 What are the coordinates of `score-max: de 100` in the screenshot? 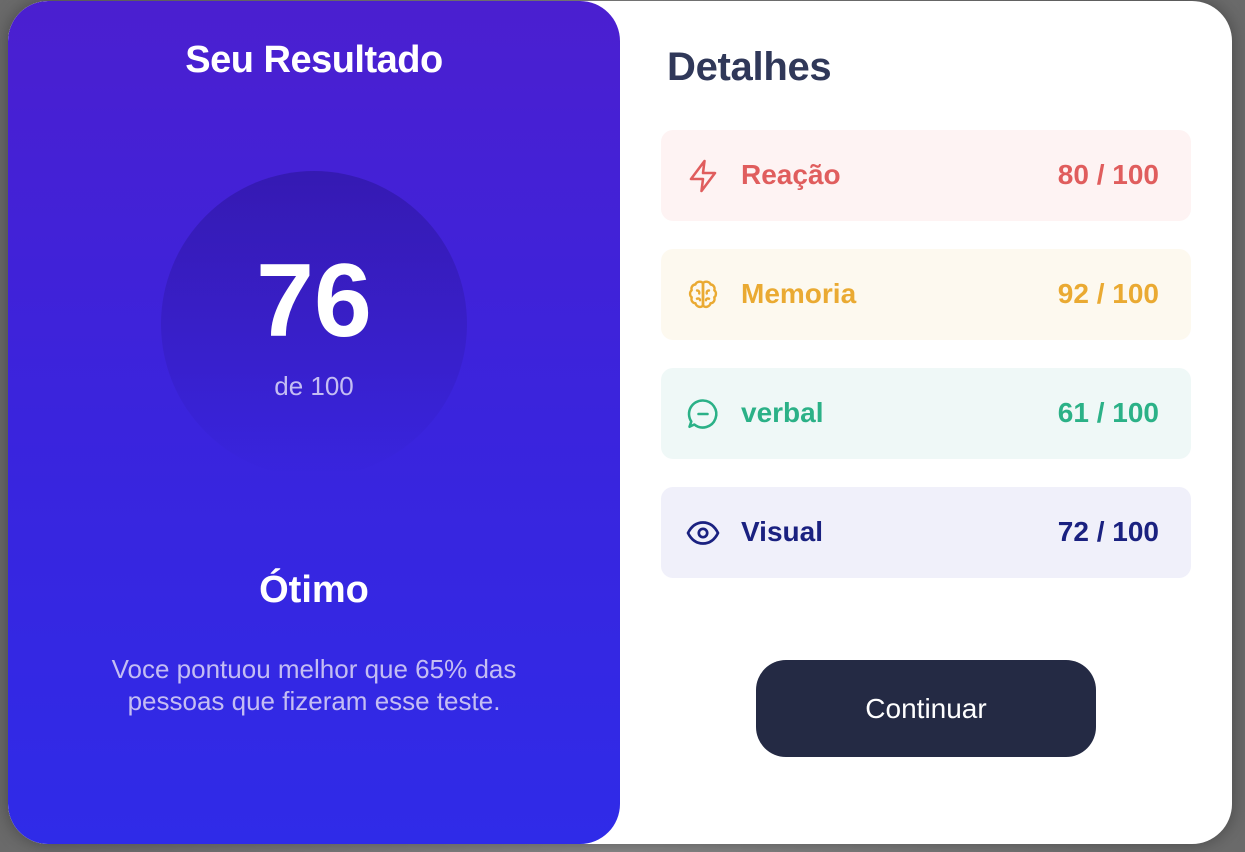 It's located at (314, 386).